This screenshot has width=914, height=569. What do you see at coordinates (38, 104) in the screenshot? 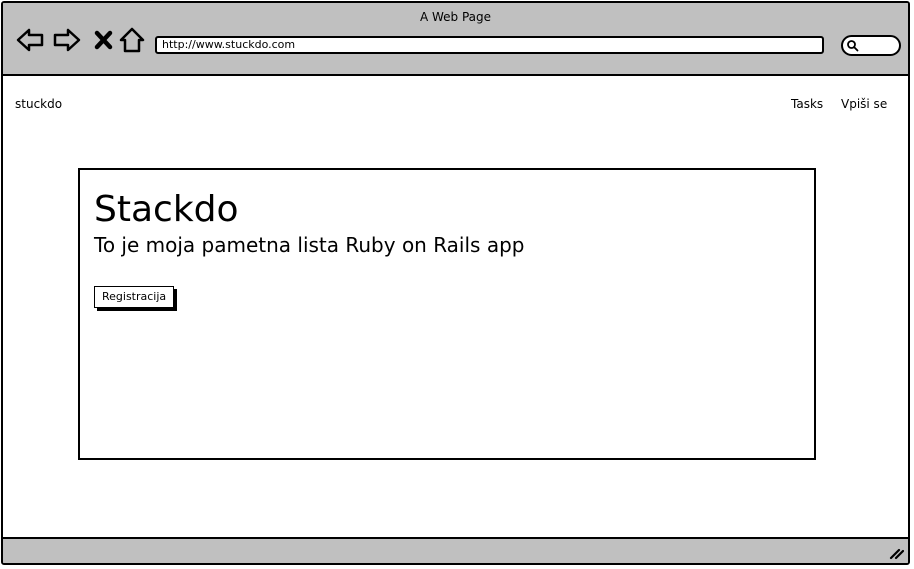
I see `brand-link: stuckdo` at bounding box center [38, 104].